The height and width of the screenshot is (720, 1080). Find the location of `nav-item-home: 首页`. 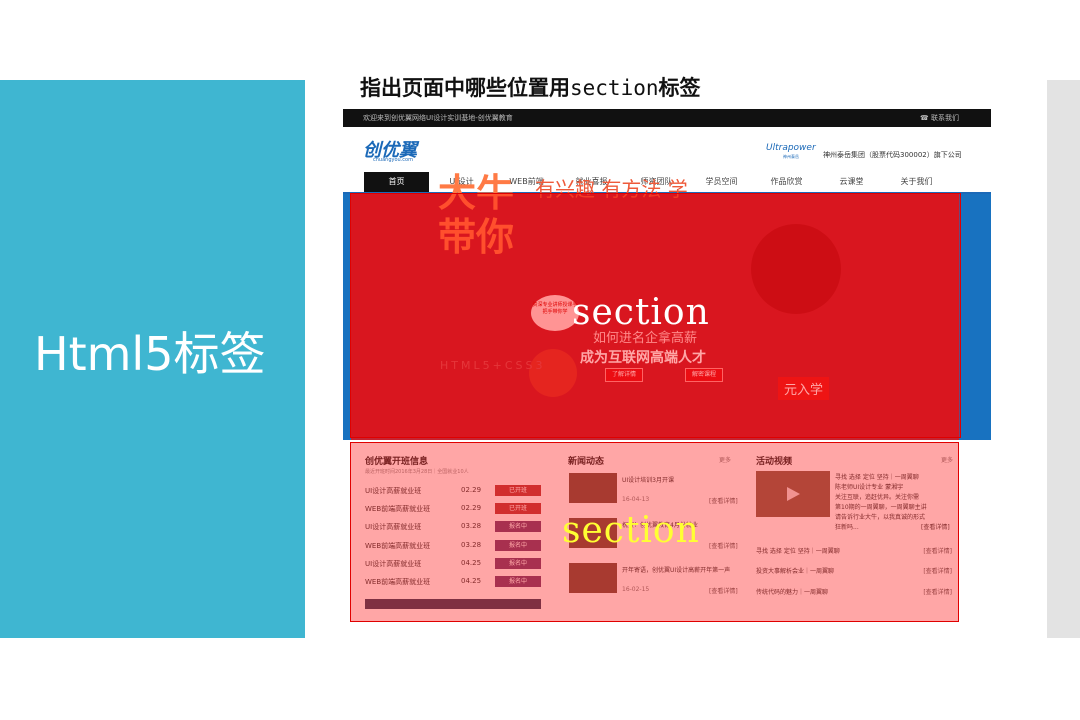

nav-item-home: 首页 is located at coordinates (396, 182).